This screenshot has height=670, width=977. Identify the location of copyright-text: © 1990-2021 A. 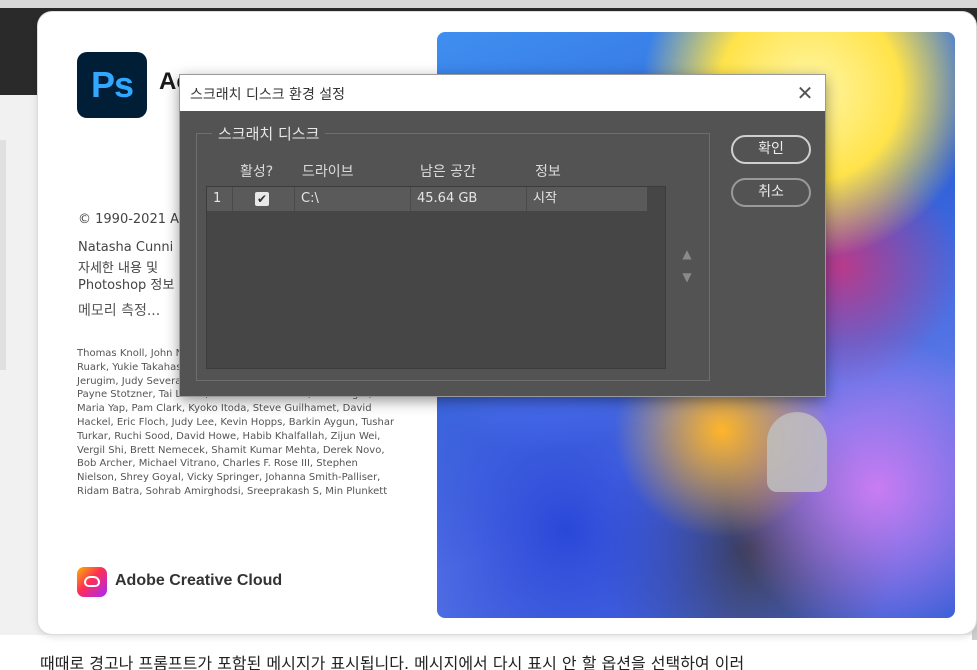
(129, 219).